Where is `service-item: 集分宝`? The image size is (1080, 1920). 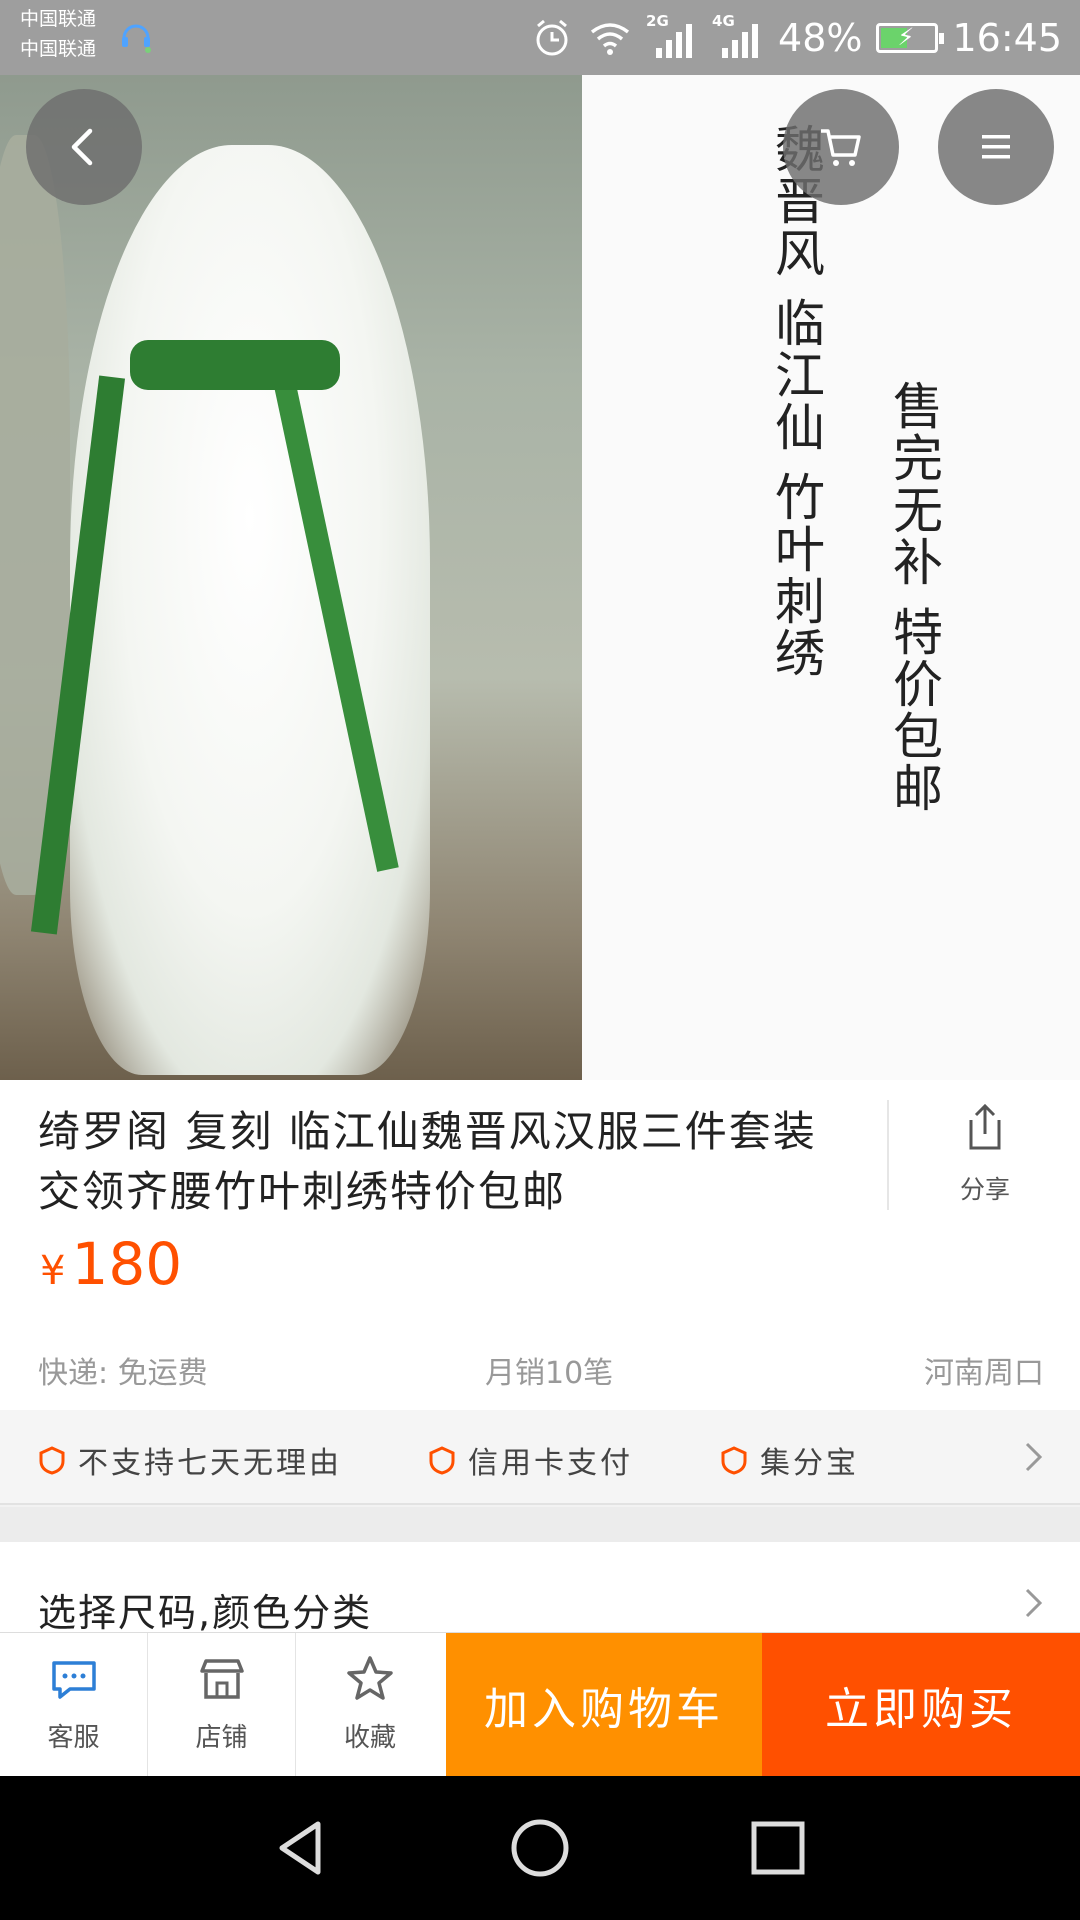 service-item: 集分宝 is located at coordinates (789, 1460).